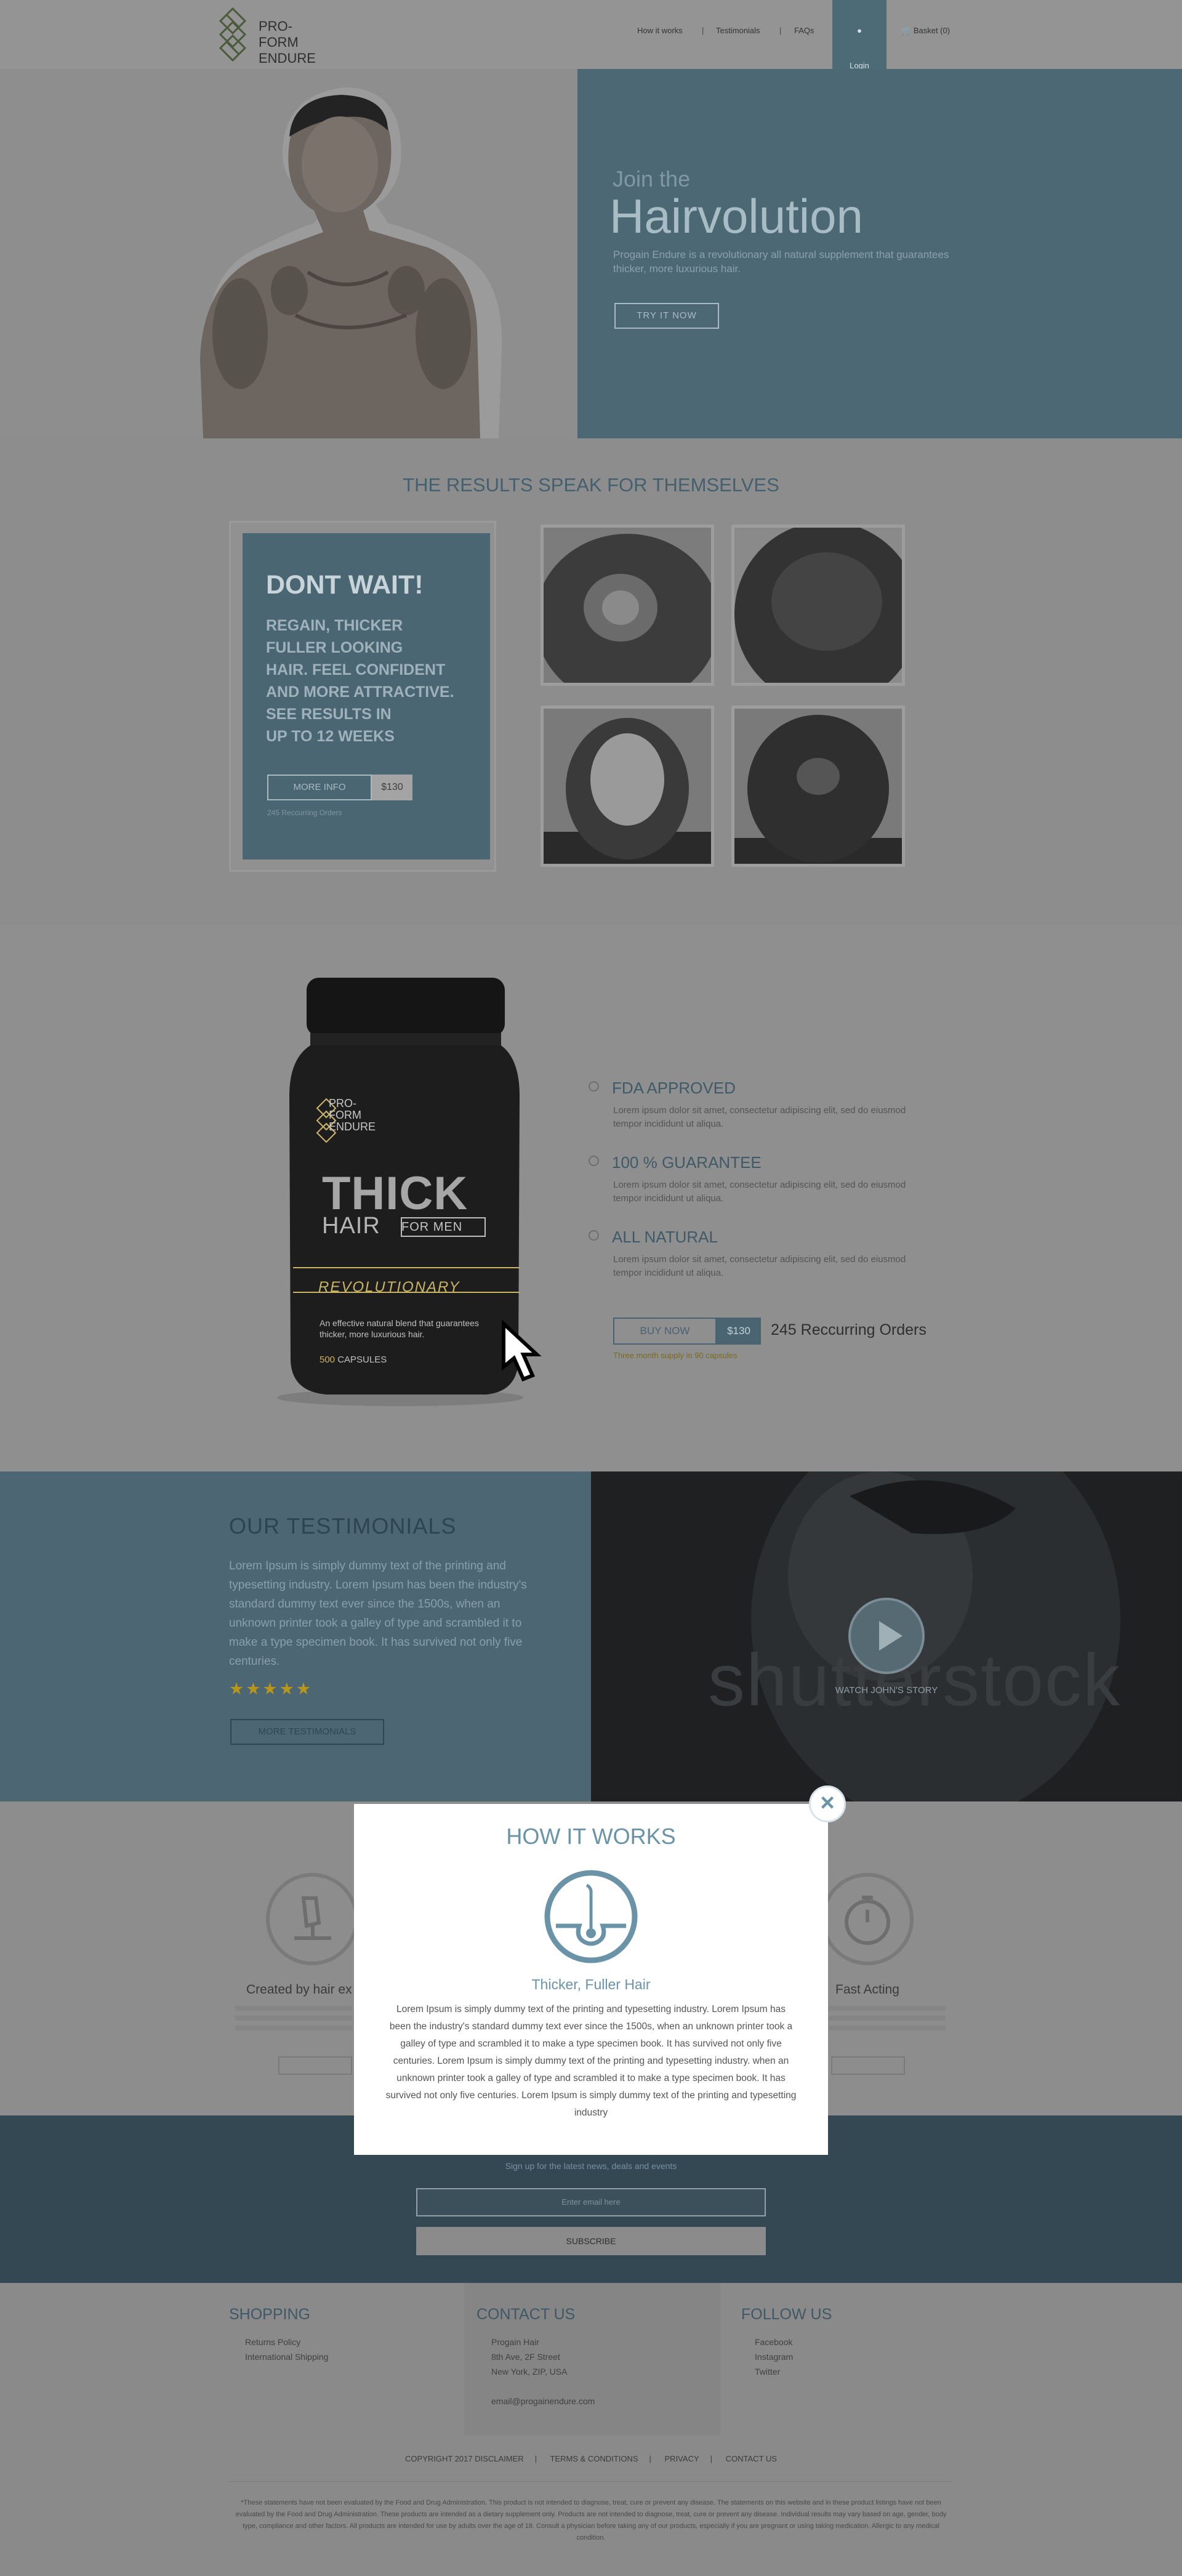 This screenshot has height=2576, width=1182. Describe the element at coordinates (299, 1989) in the screenshot. I see `how-step-title: Created by hair ex` at that location.